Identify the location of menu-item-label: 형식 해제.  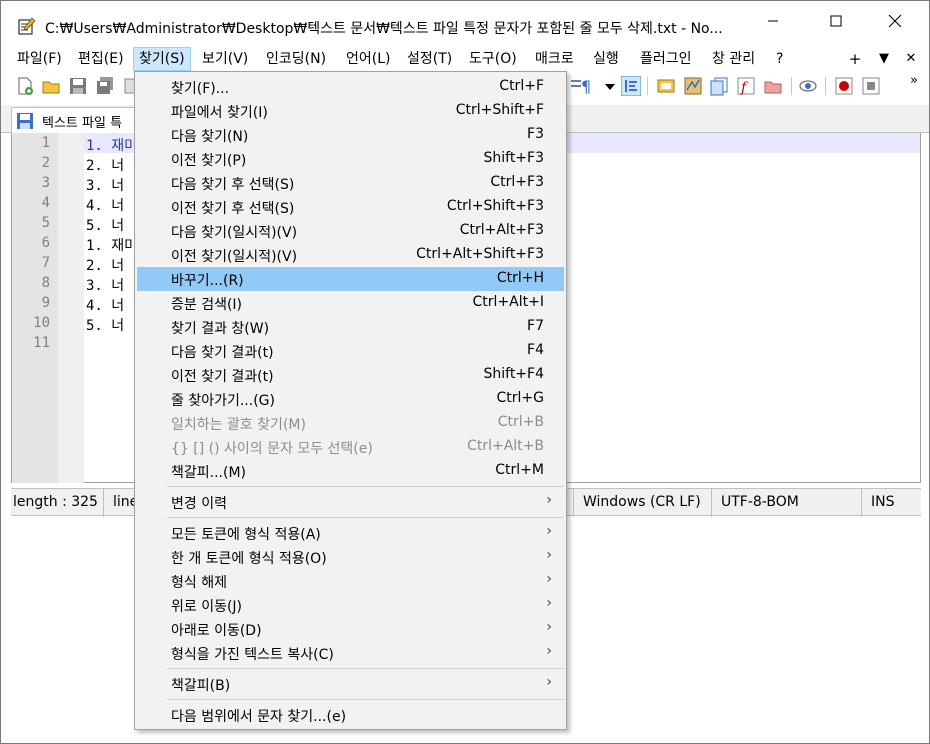
(199, 583).